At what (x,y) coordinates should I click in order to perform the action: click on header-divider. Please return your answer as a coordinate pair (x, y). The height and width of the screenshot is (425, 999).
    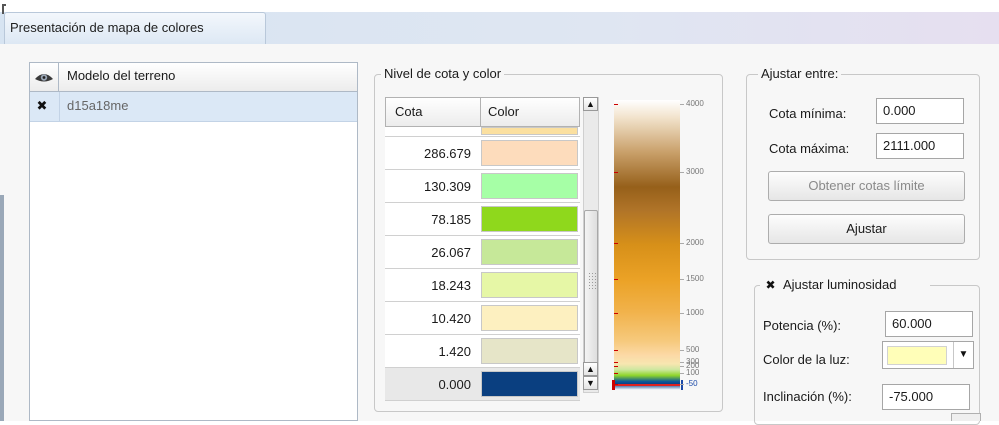
    Looking at the image, I should click on (480, 112).